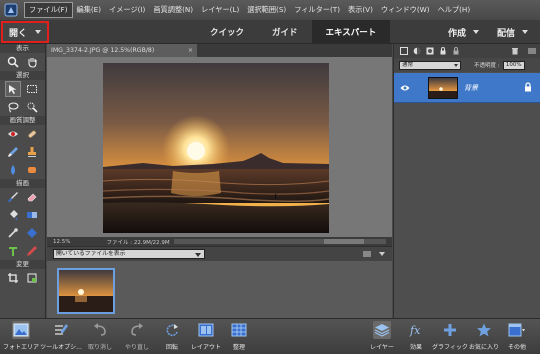 This screenshot has width=540, height=354. Describe the element at coordinates (32, 170) in the screenshot. I see `sponge-tool-icon` at that location.